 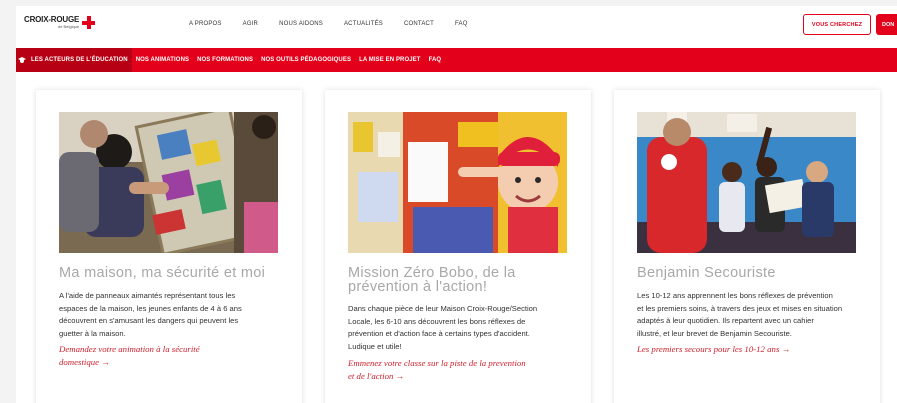 I want to click on nav-faq: FAQ, so click(x=461, y=24).